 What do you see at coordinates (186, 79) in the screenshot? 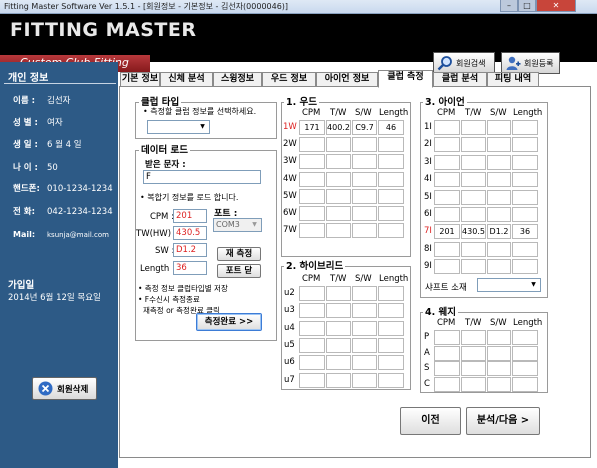
I see `tab-body-analysis: 신체 분석` at bounding box center [186, 79].